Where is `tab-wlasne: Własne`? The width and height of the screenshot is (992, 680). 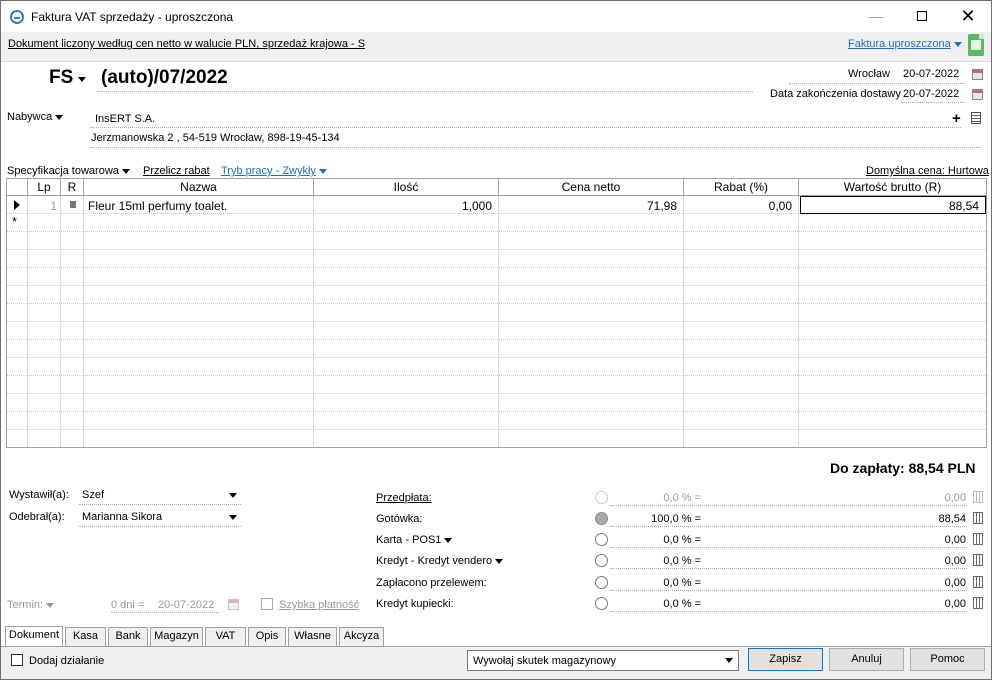
tab-wlasne: Własne is located at coordinates (312, 636).